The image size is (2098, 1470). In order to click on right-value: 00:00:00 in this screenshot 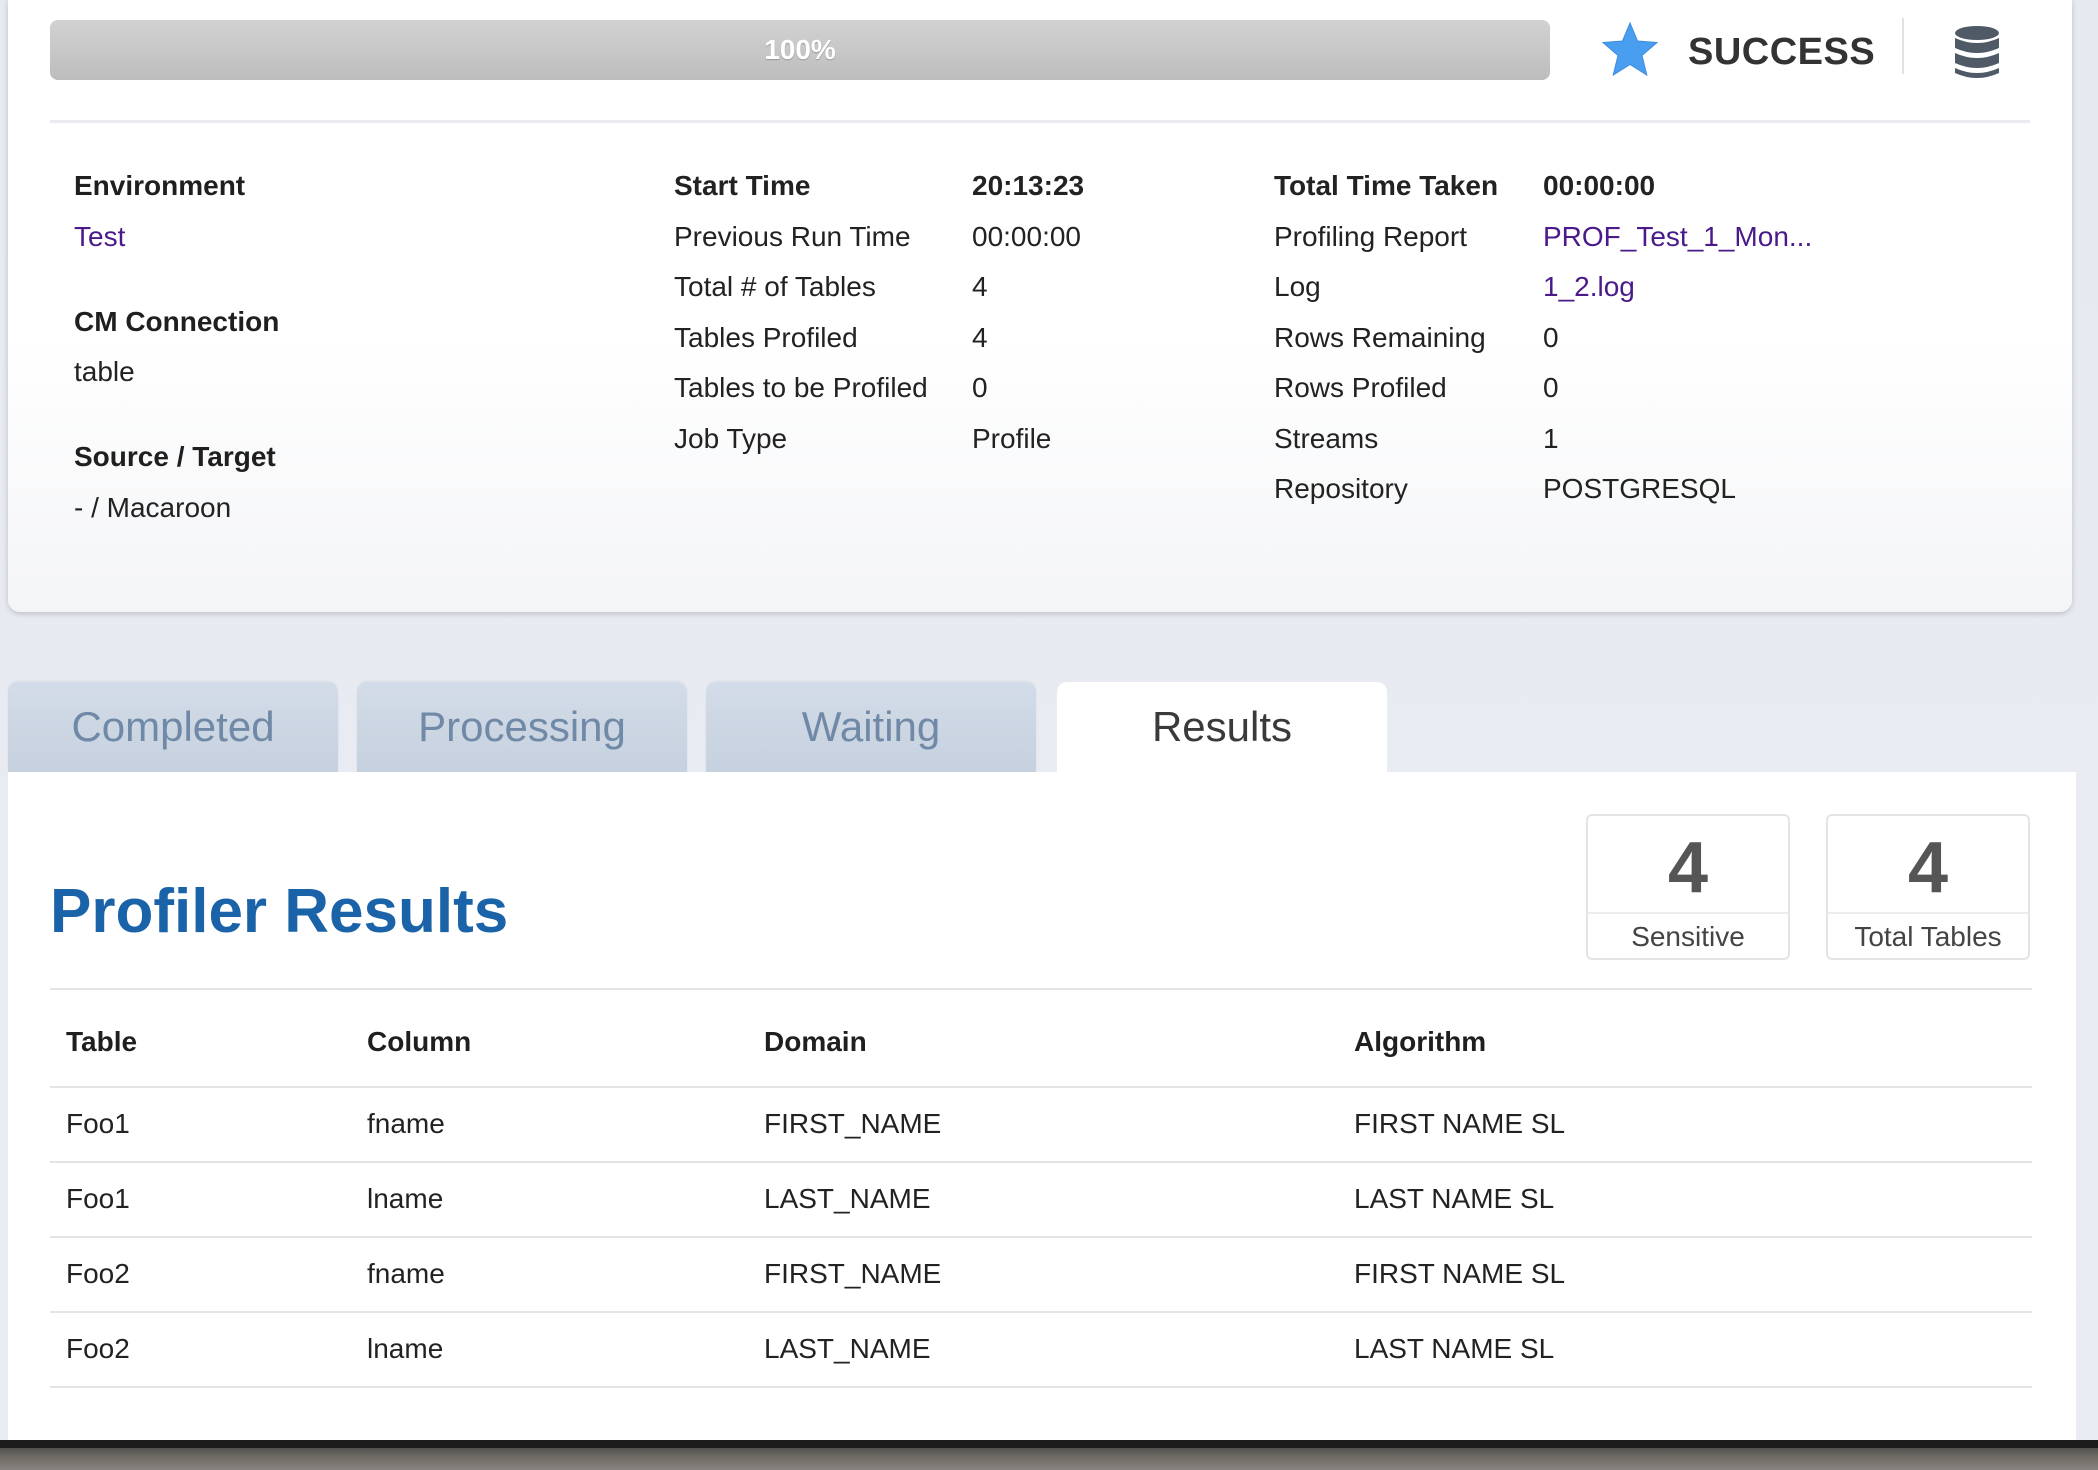, I will do `click(1599, 185)`.